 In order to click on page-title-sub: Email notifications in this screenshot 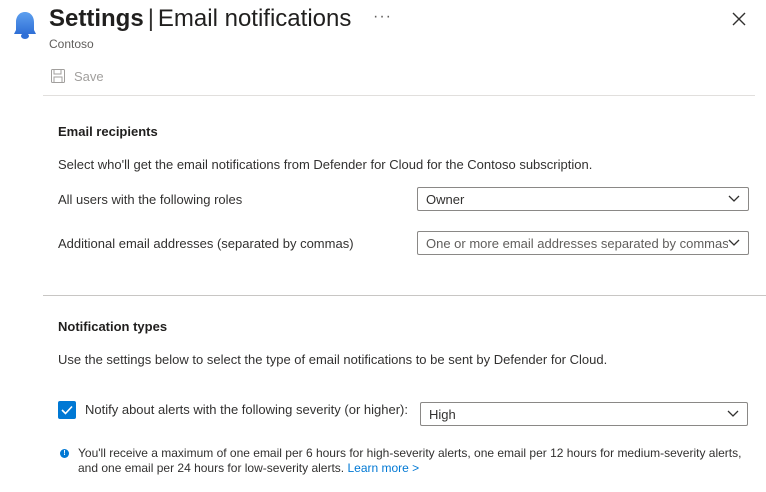, I will do `click(254, 18)`.